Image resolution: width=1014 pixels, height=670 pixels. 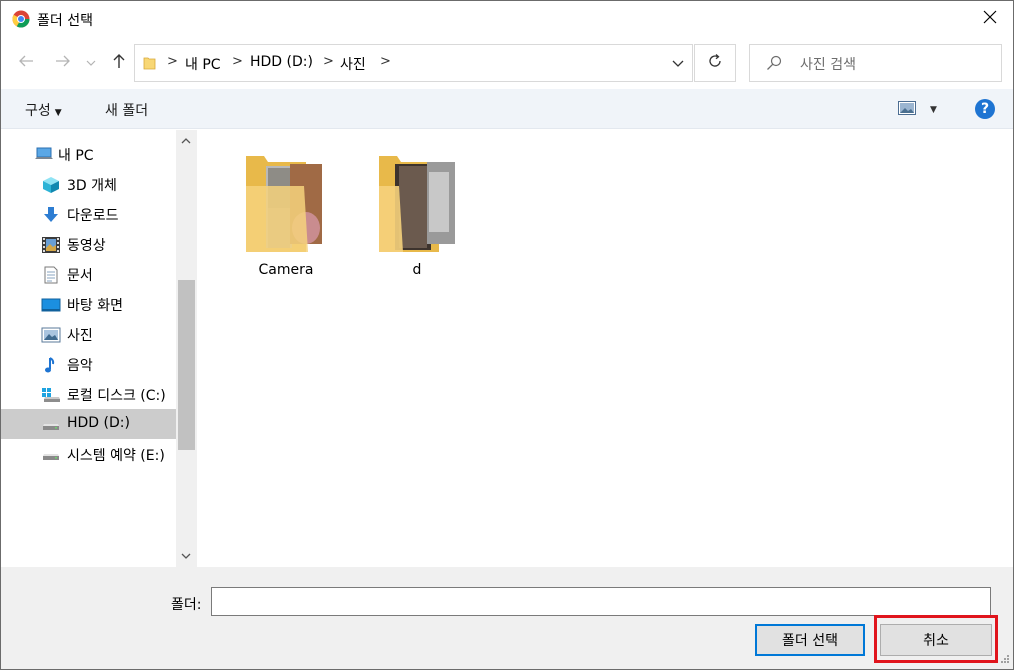 I want to click on folder-item-camera: Camera, so click(x=286, y=215).